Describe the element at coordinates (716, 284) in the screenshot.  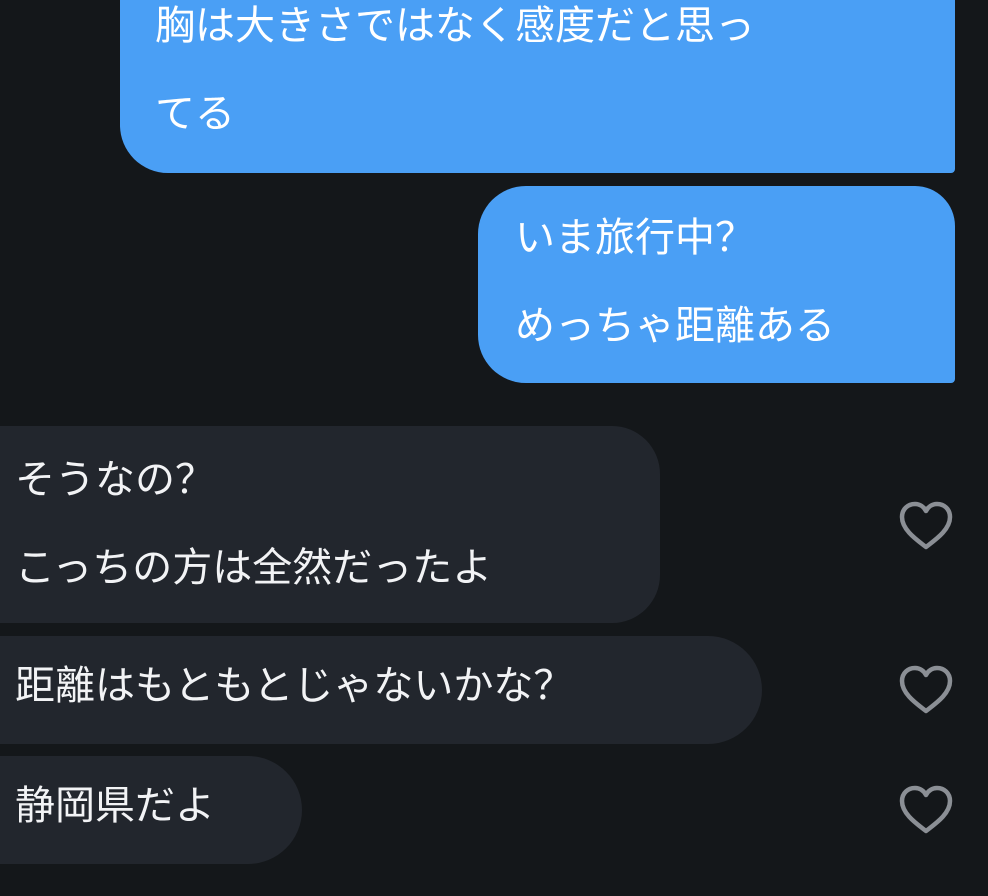
I see `sent-message-bubble: いま旅行中？ めっちゃ距離ある` at that location.